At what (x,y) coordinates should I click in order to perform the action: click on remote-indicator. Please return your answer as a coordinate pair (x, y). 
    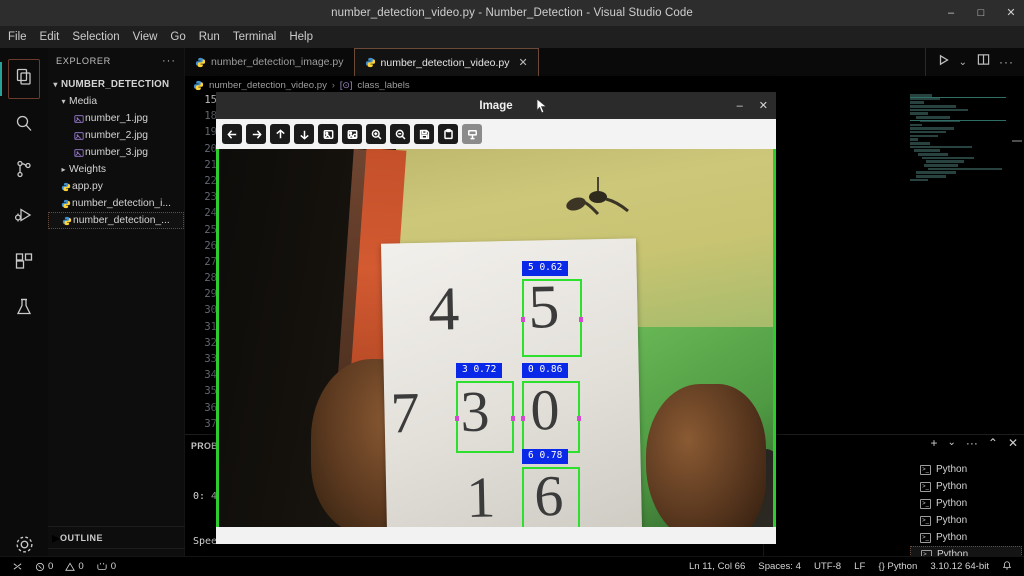
    Looking at the image, I should click on (17, 566).